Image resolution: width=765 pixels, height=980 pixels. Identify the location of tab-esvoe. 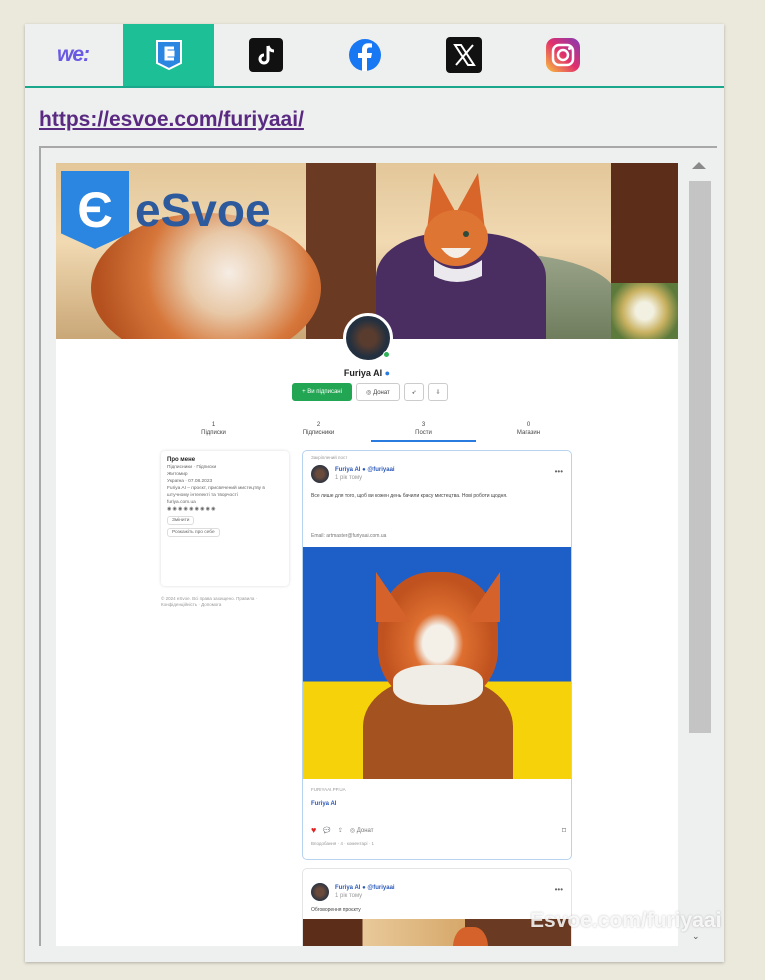
(168, 55).